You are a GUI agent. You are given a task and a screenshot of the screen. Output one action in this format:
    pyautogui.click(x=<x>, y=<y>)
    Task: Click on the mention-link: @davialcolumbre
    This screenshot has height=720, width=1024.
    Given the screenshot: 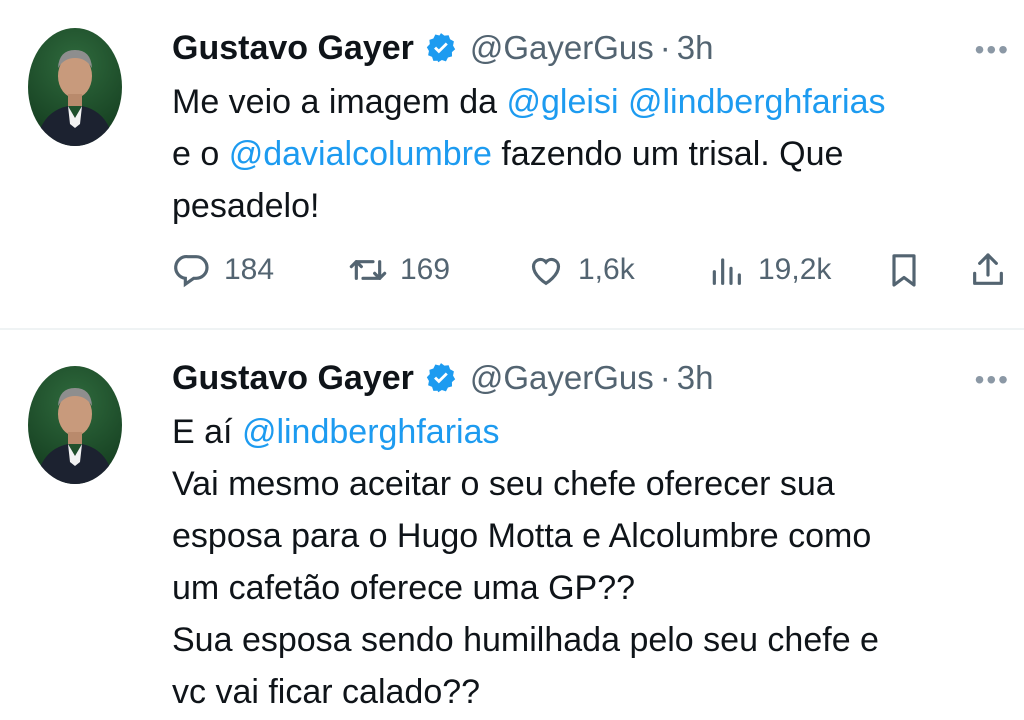 What is the action you would take?
    pyautogui.click(x=360, y=154)
    